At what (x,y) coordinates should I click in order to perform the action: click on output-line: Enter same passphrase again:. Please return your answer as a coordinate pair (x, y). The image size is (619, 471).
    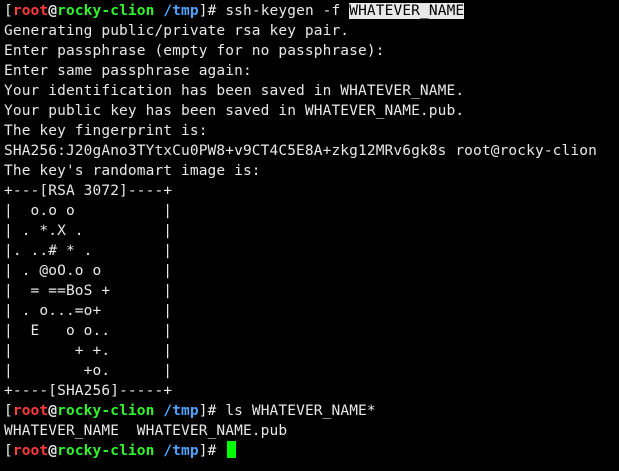
    Looking at the image, I should click on (128, 71).